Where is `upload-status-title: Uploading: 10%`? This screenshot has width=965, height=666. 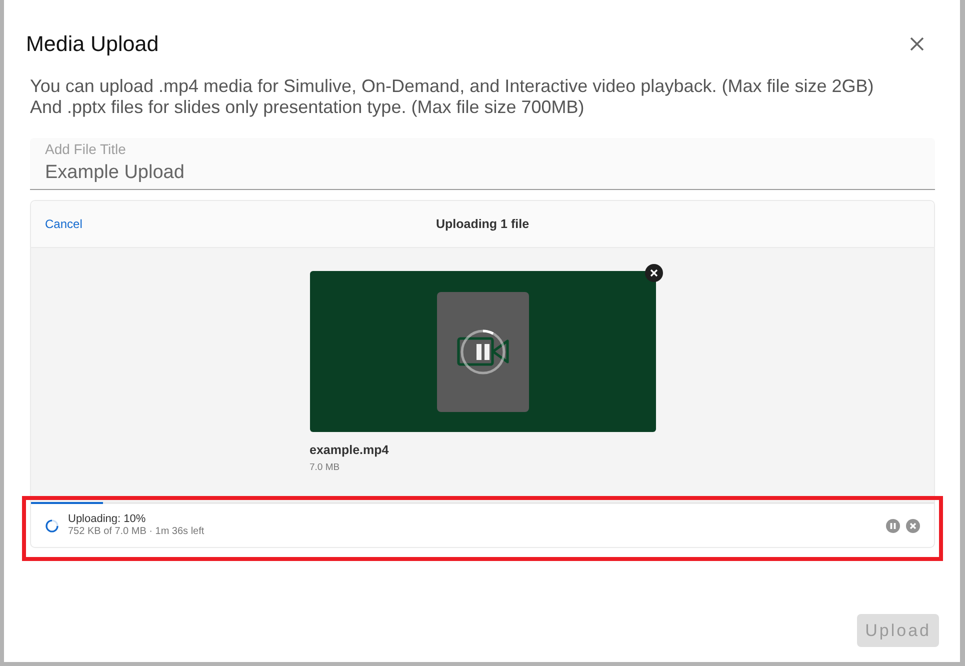 upload-status-title: Uploading: 10% is located at coordinates (107, 519).